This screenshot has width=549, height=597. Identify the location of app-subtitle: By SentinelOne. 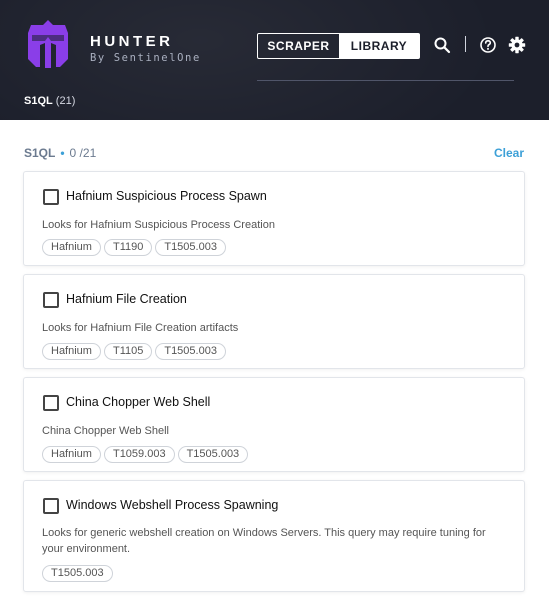
(145, 58).